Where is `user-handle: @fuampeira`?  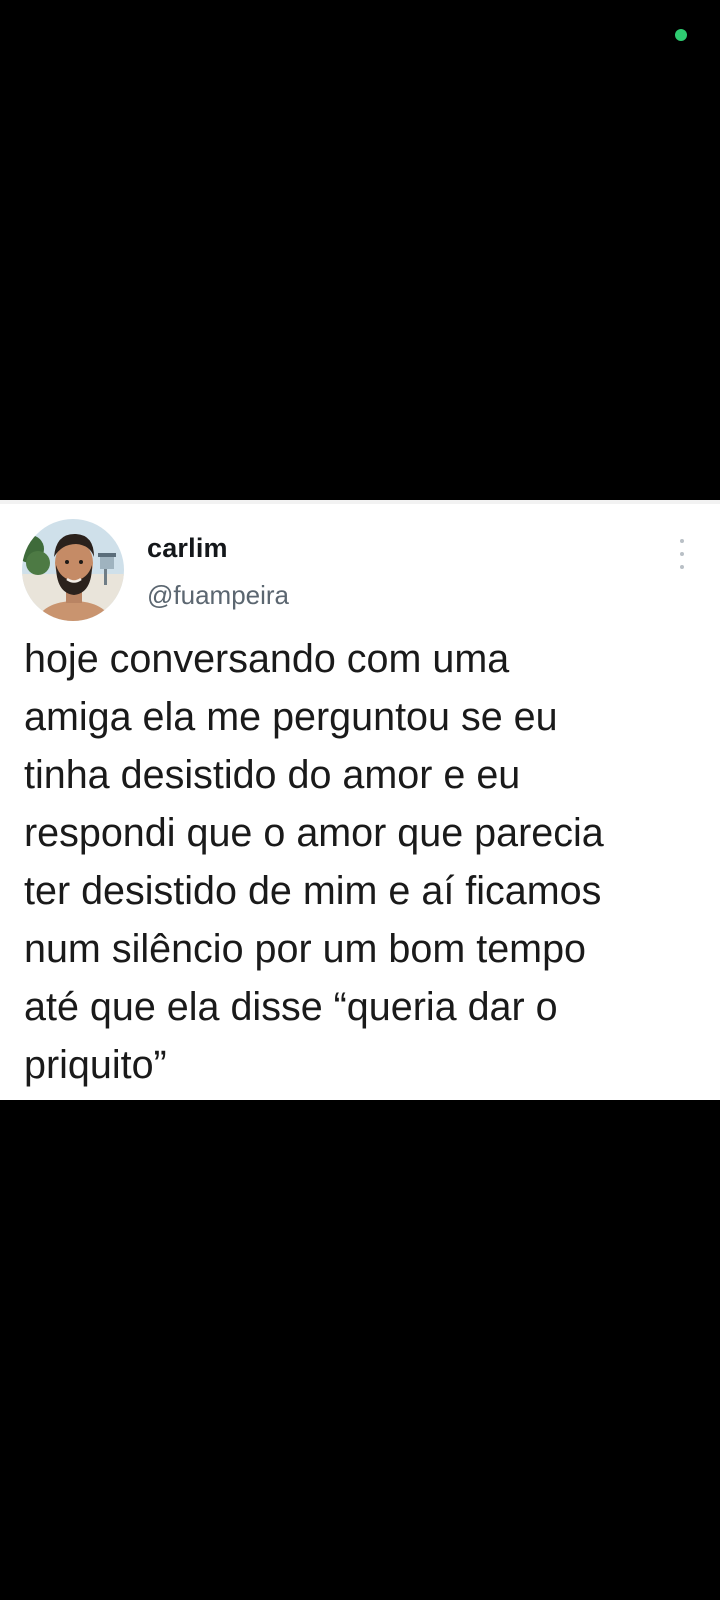
user-handle: @fuampeira is located at coordinates (218, 595).